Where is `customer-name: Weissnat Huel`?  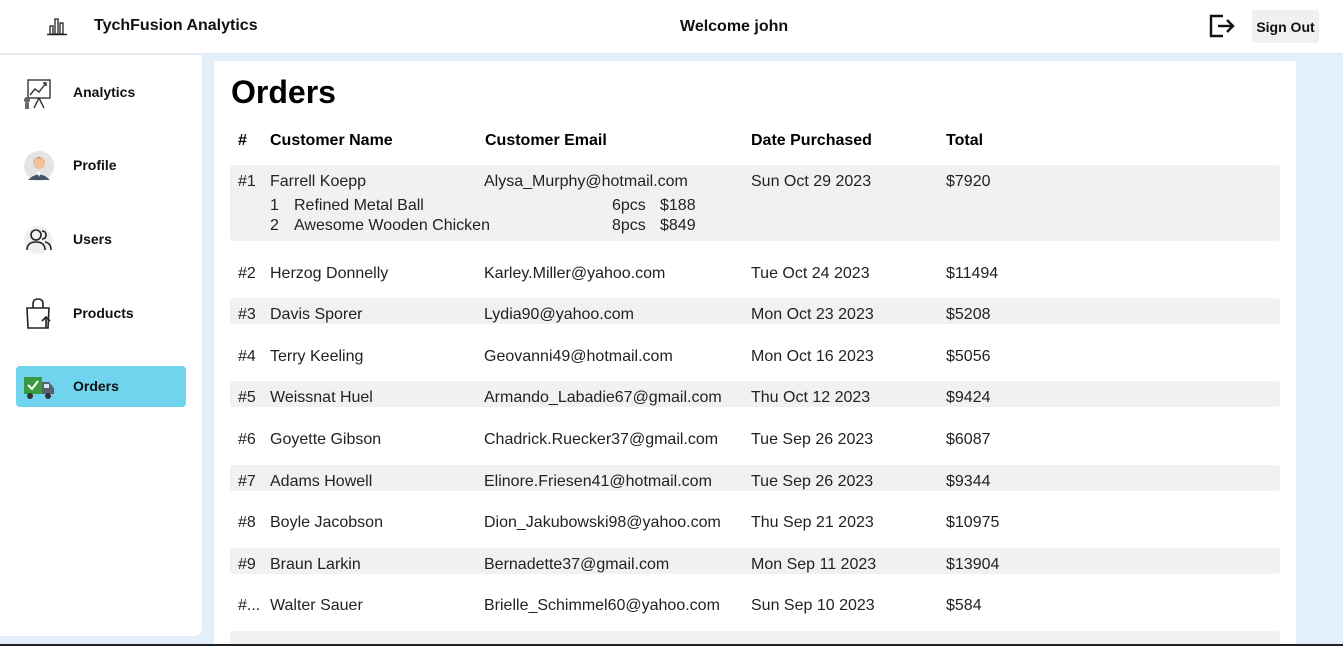 customer-name: Weissnat Huel is located at coordinates (321, 397).